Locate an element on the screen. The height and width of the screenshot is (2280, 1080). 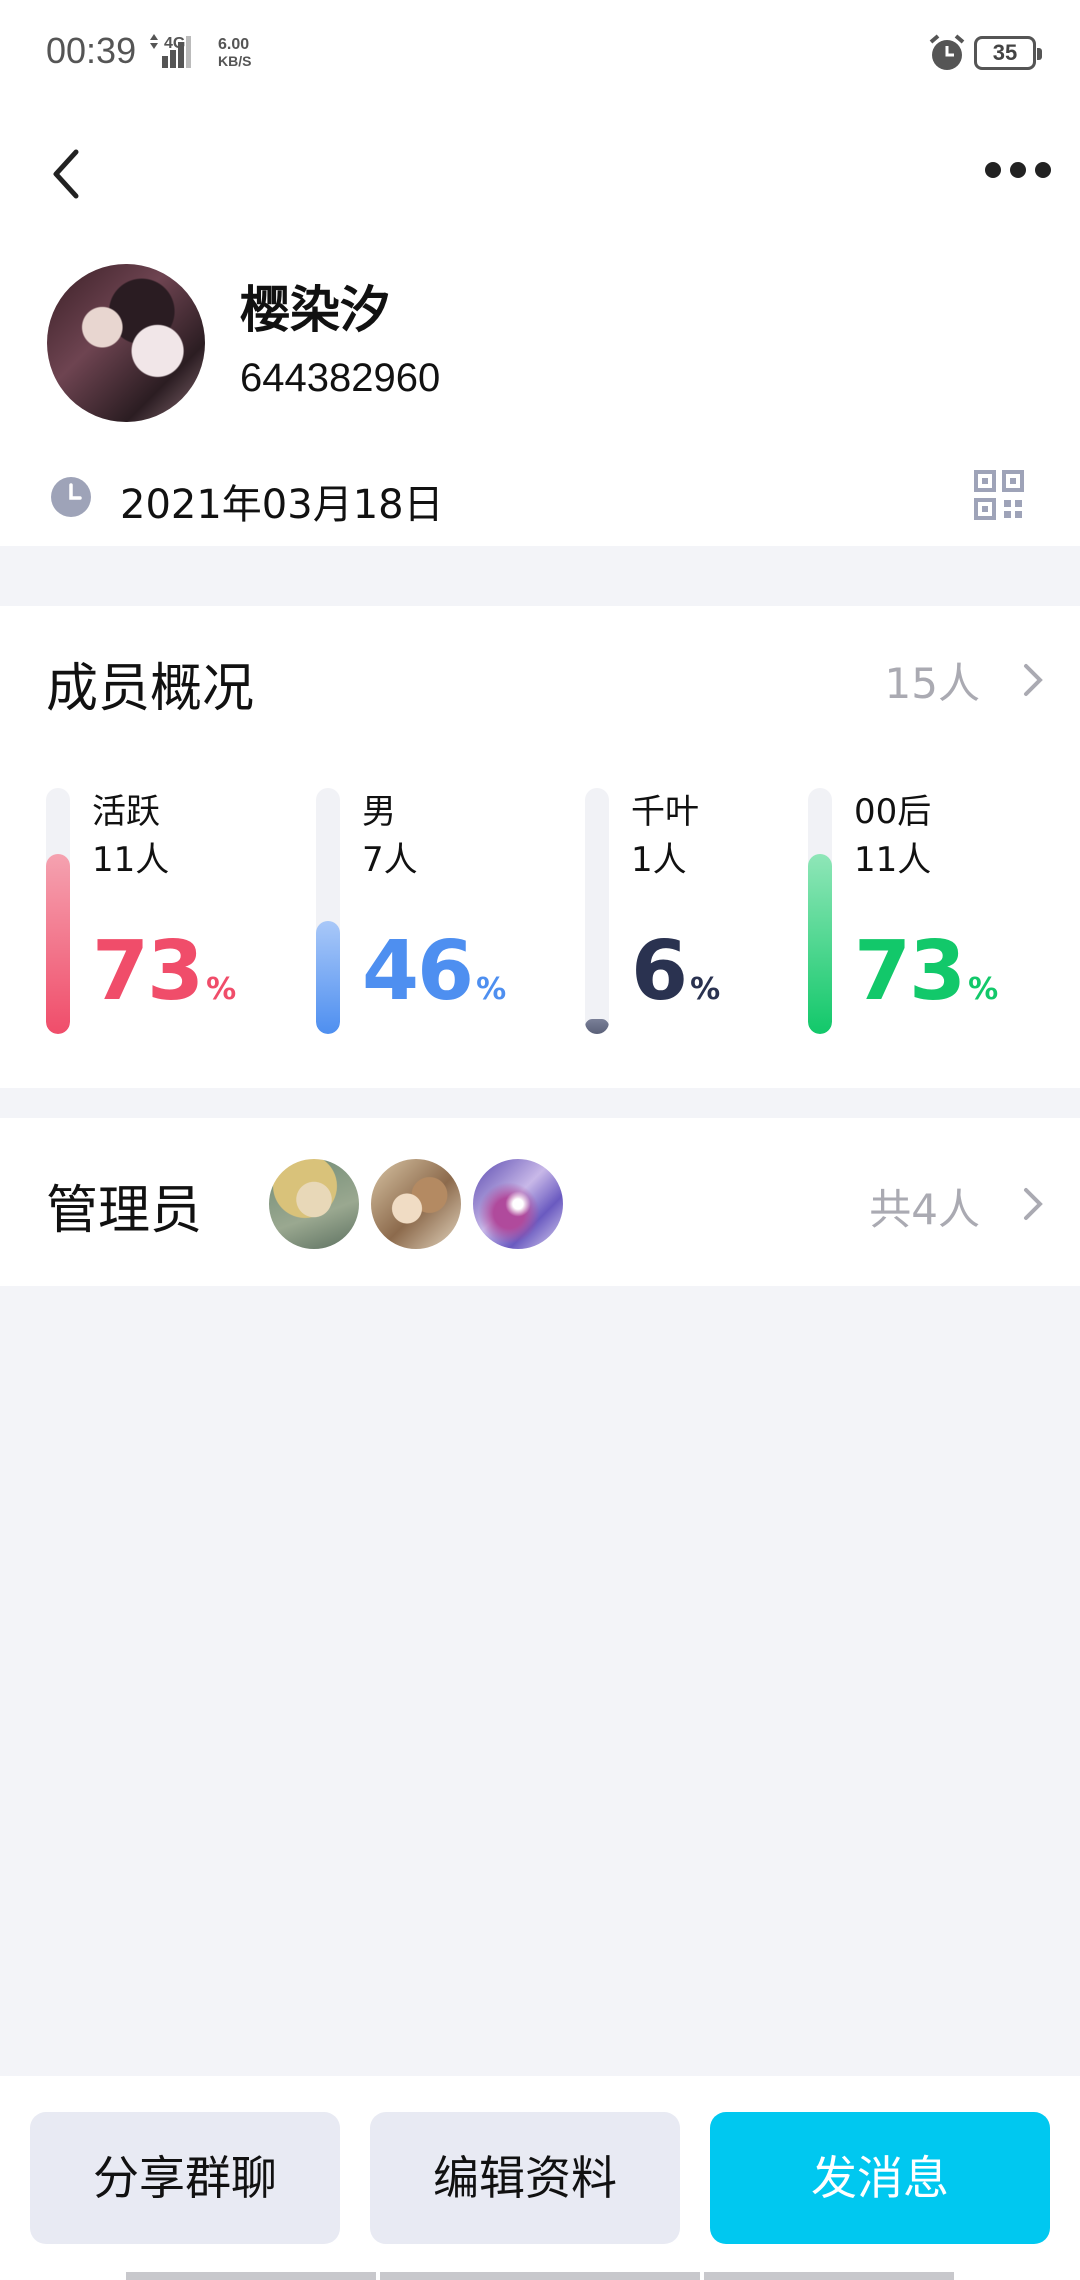
creation-date: 2021年03月18日 is located at coordinates (282, 505).